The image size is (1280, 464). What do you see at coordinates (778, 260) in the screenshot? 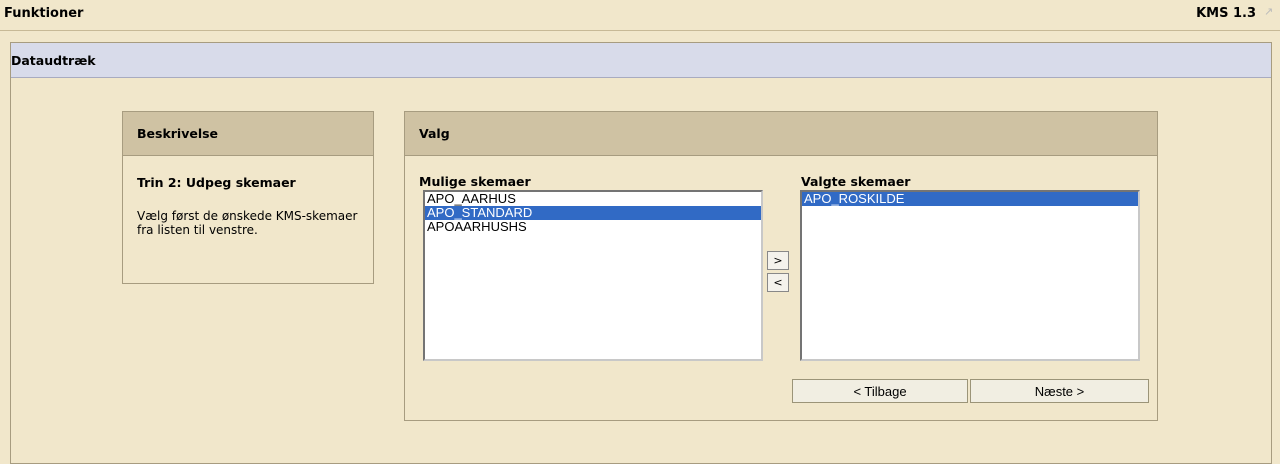
I see `add-button: >` at bounding box center [778, 260].